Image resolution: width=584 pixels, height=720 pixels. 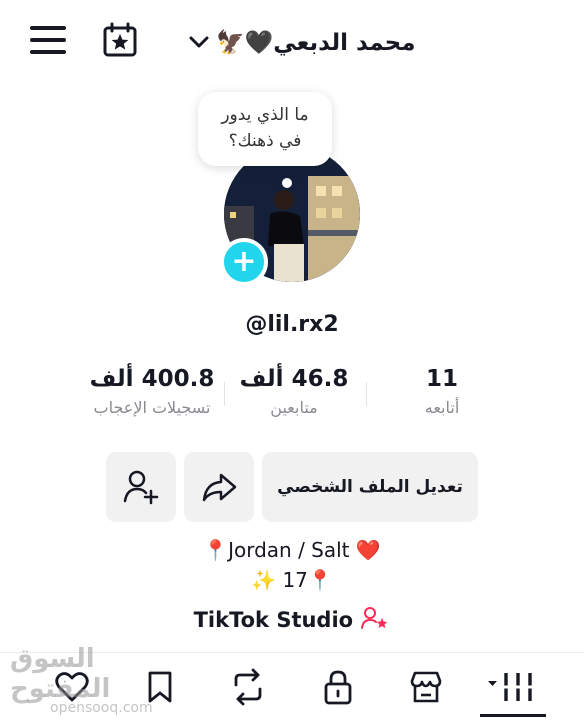 What do you see at coordinates (244, 262) in the screenshot?
I see `add-photo-button: +` at bounding box center [244, 262].